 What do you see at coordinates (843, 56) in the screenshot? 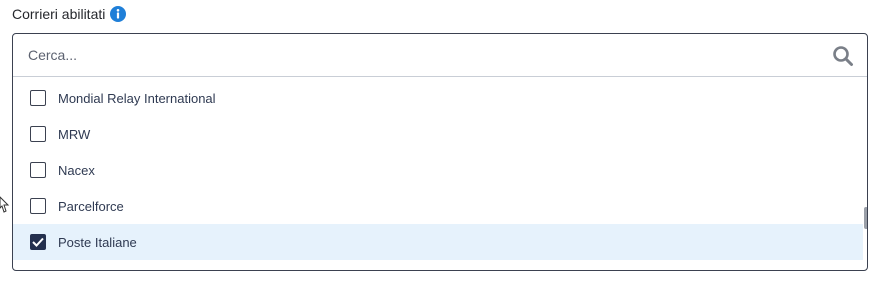
I see `search-icon` at bounding box center [843, 56].